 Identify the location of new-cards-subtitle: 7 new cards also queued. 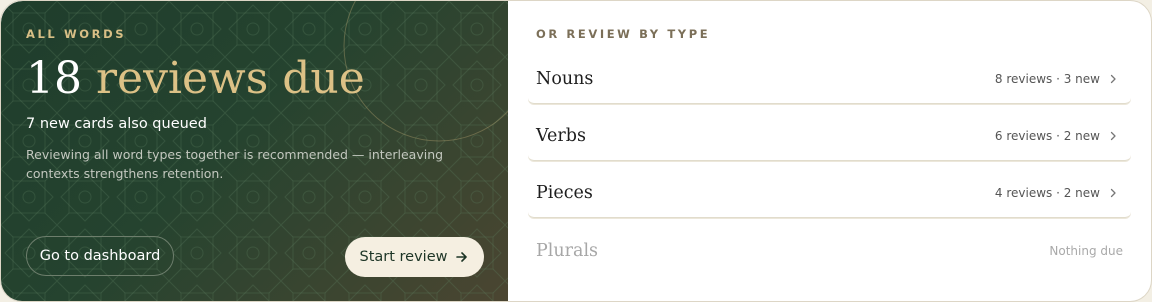
(116, 124).